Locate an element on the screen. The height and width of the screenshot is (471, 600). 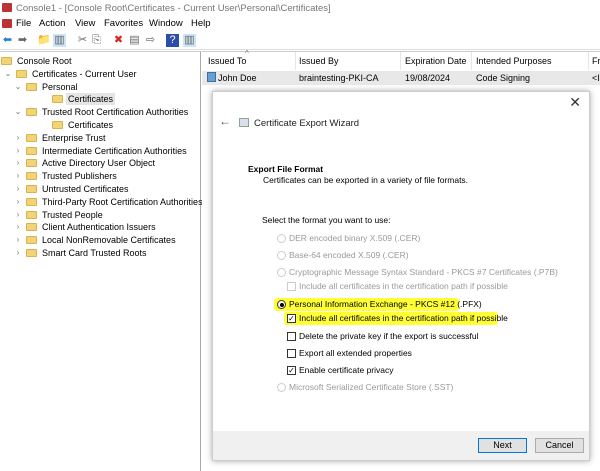
menu-view: View is located at coordinates (85, 23).